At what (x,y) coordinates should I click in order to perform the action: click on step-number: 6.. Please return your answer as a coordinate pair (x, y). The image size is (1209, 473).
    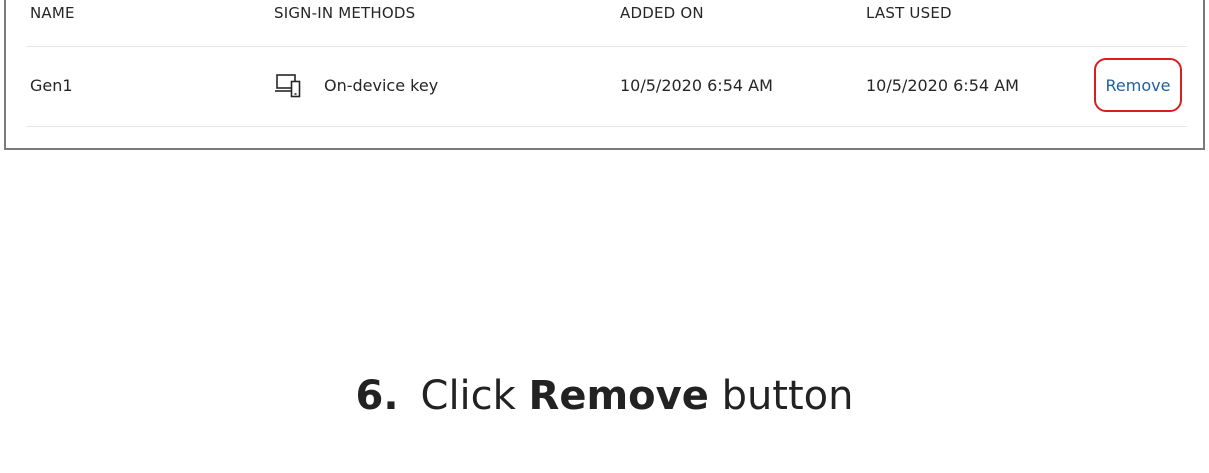
    Looking at the image, I should click on (377, 396).